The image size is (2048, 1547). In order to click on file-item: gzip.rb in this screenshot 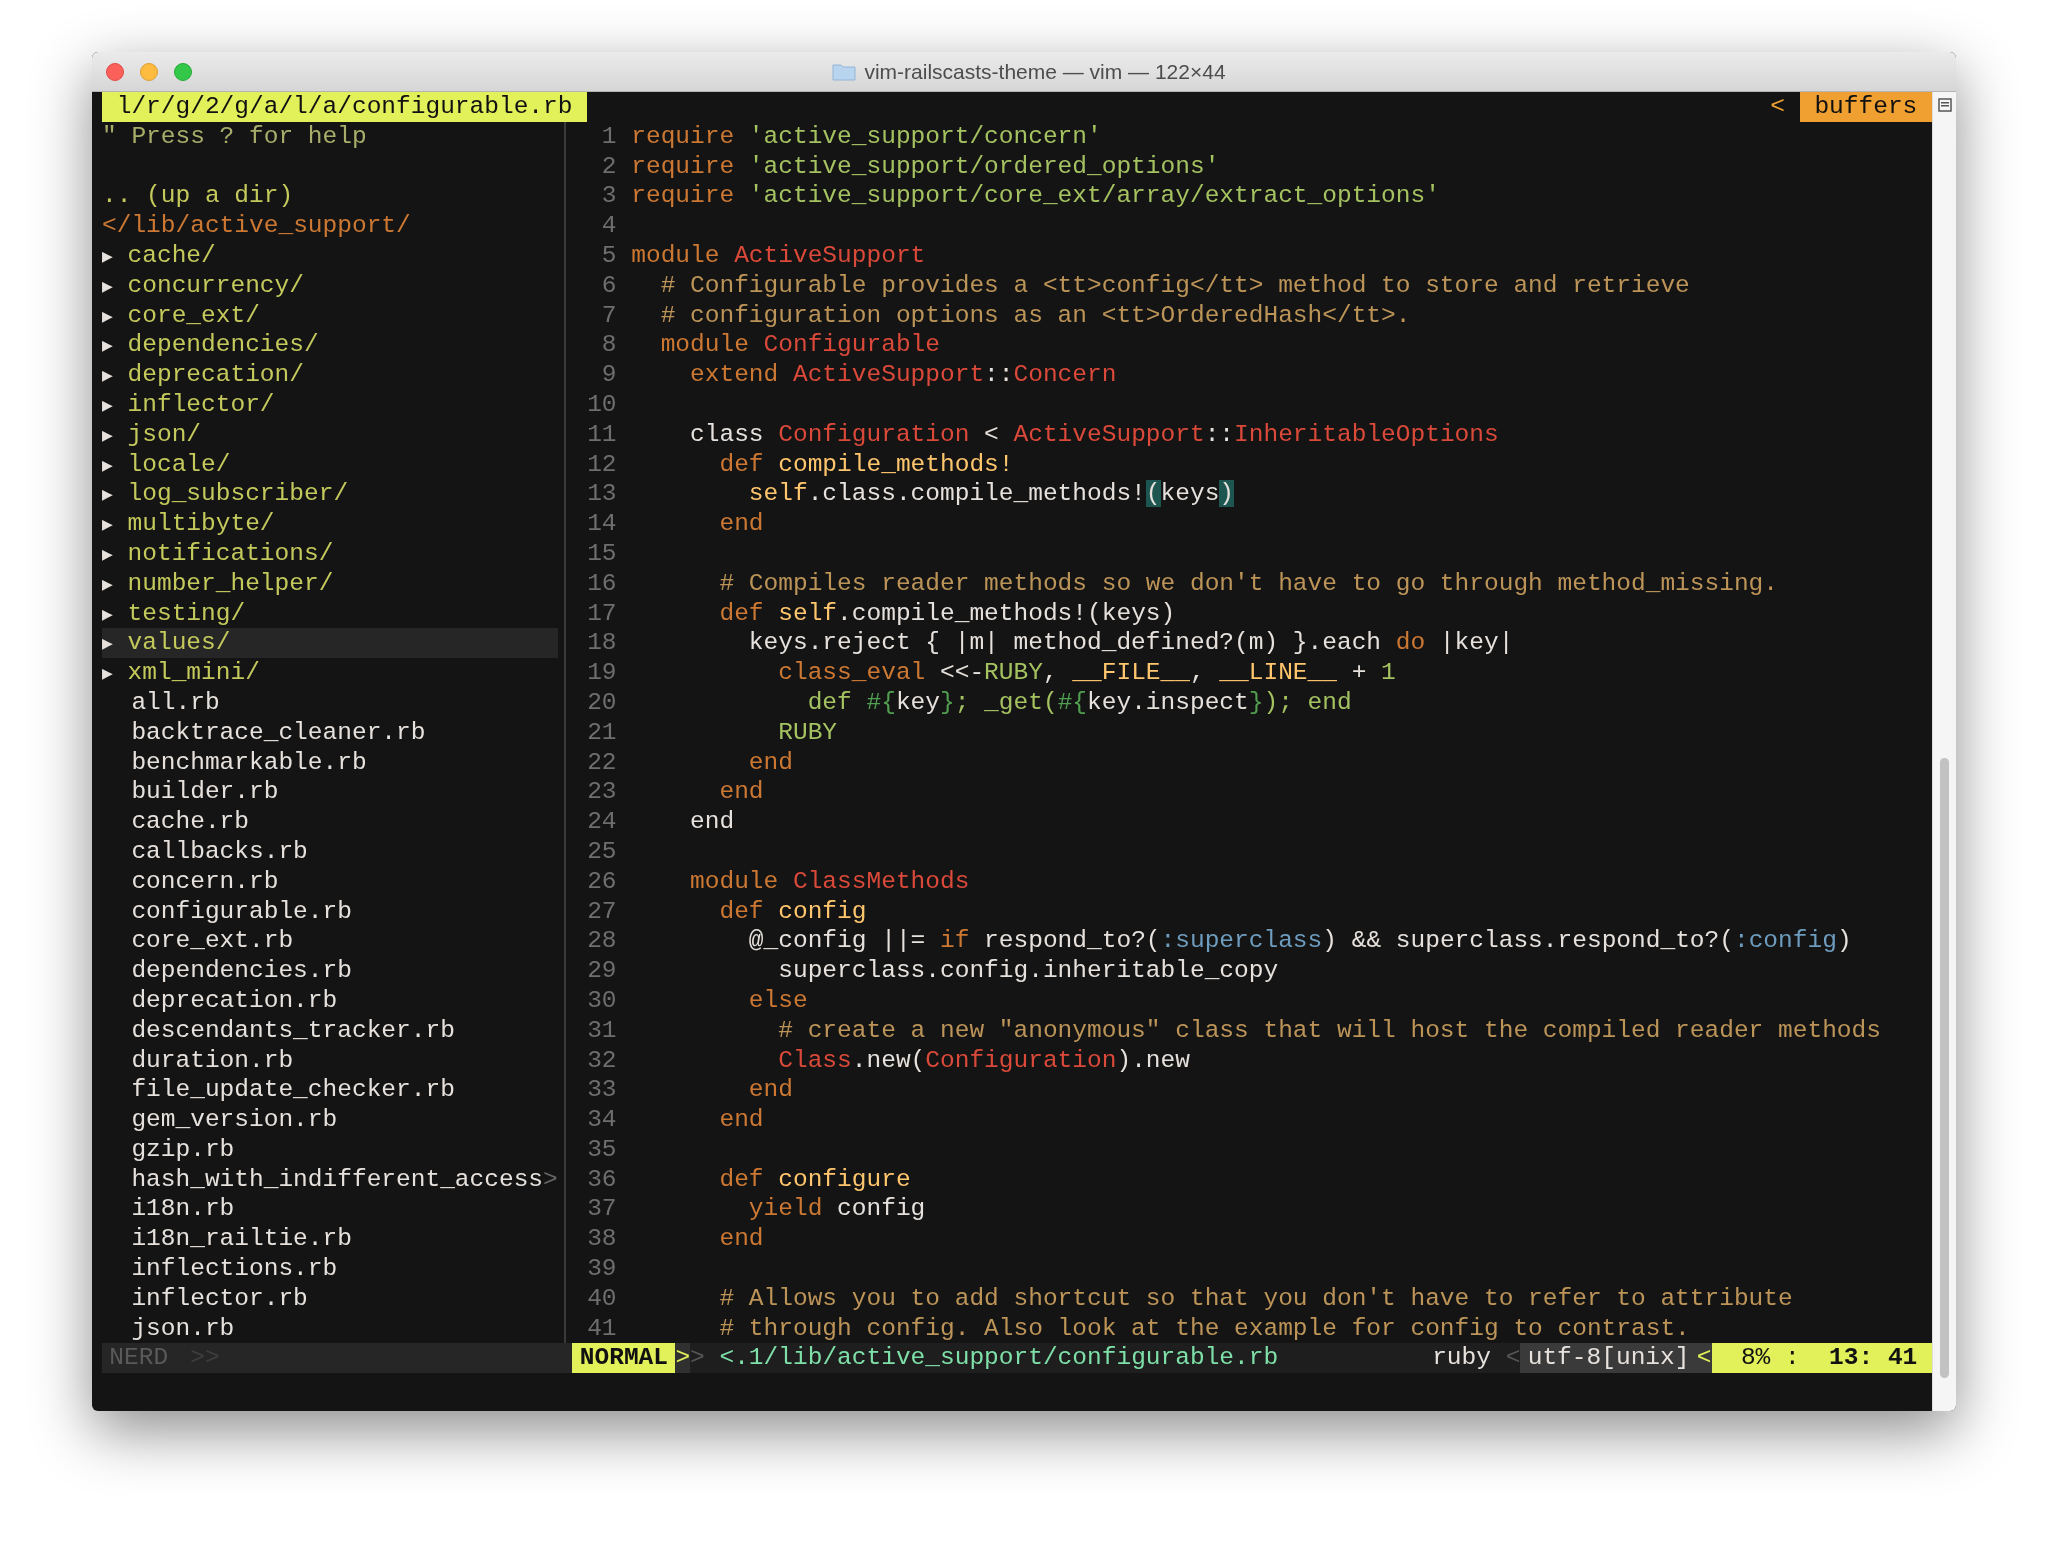, I will do `click(330, 1149)`.